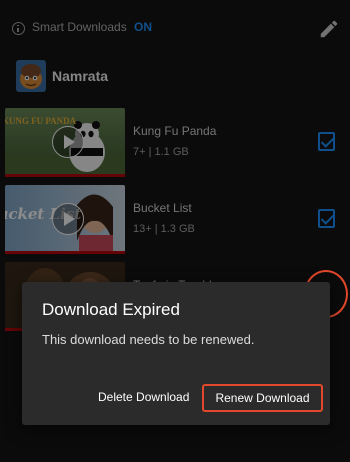 The image size is (350, 462). What do you see at coordinates (262, 398) in the screenshot?
I see `renew-download-button: Renew Download` at bounding box center [262, 398].